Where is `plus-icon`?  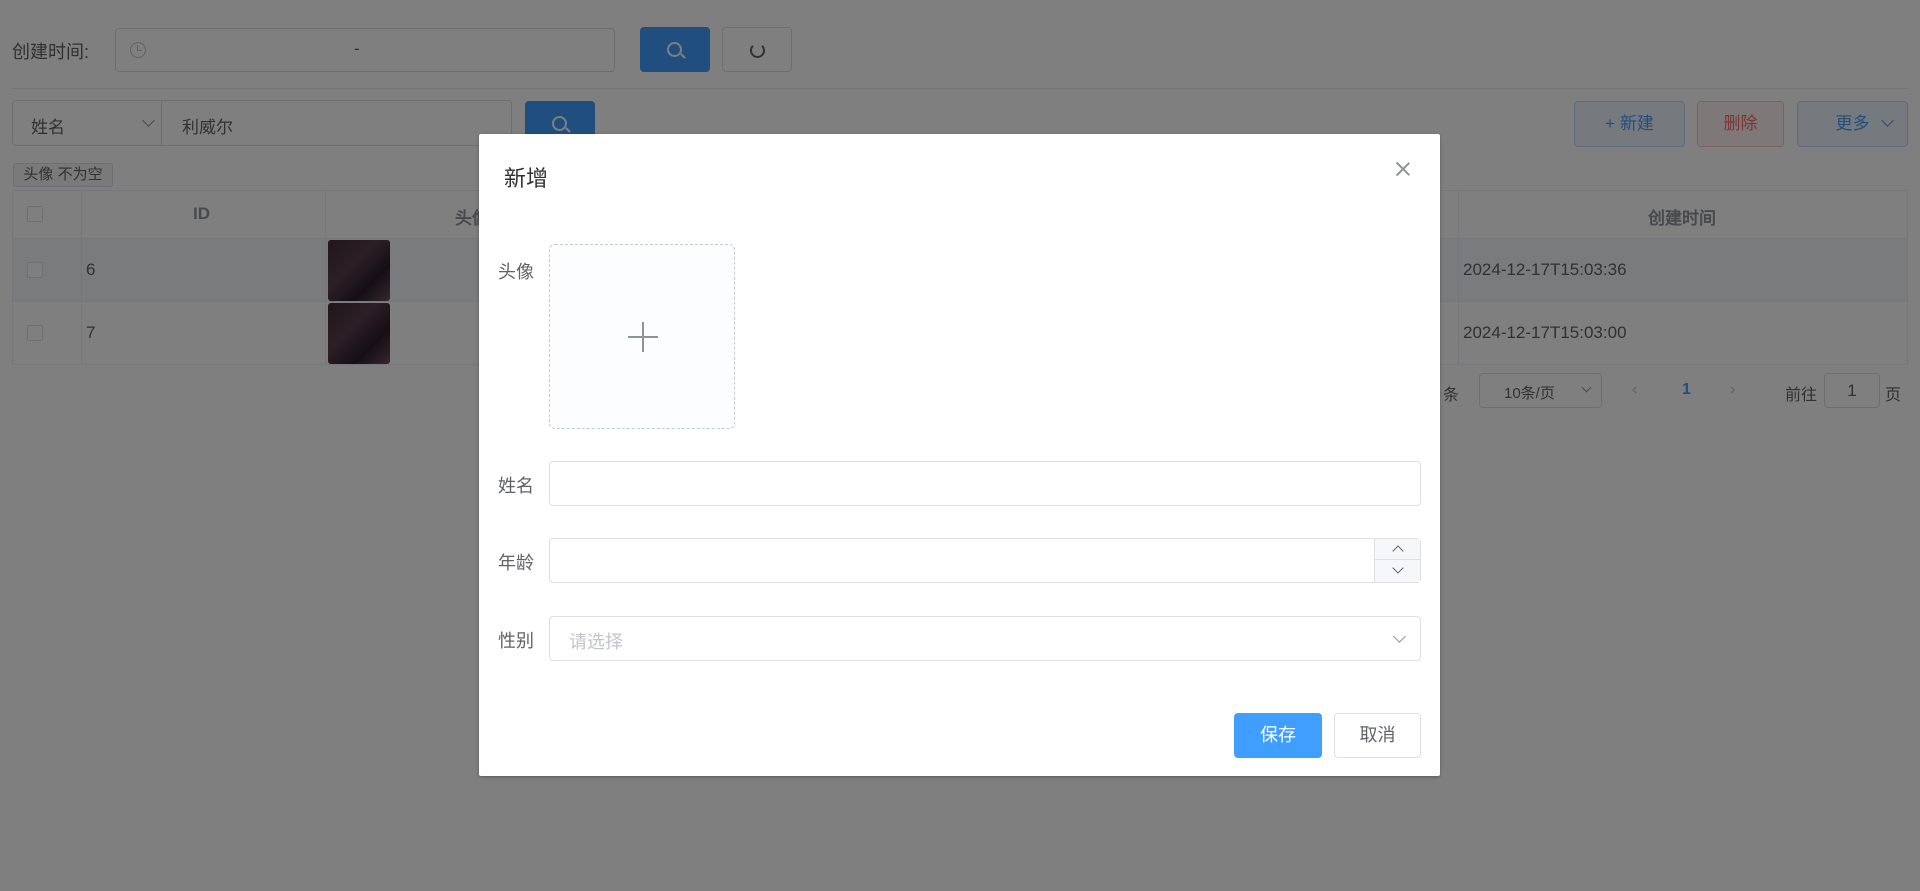 plus-icon is located at coordinates (643, 337).